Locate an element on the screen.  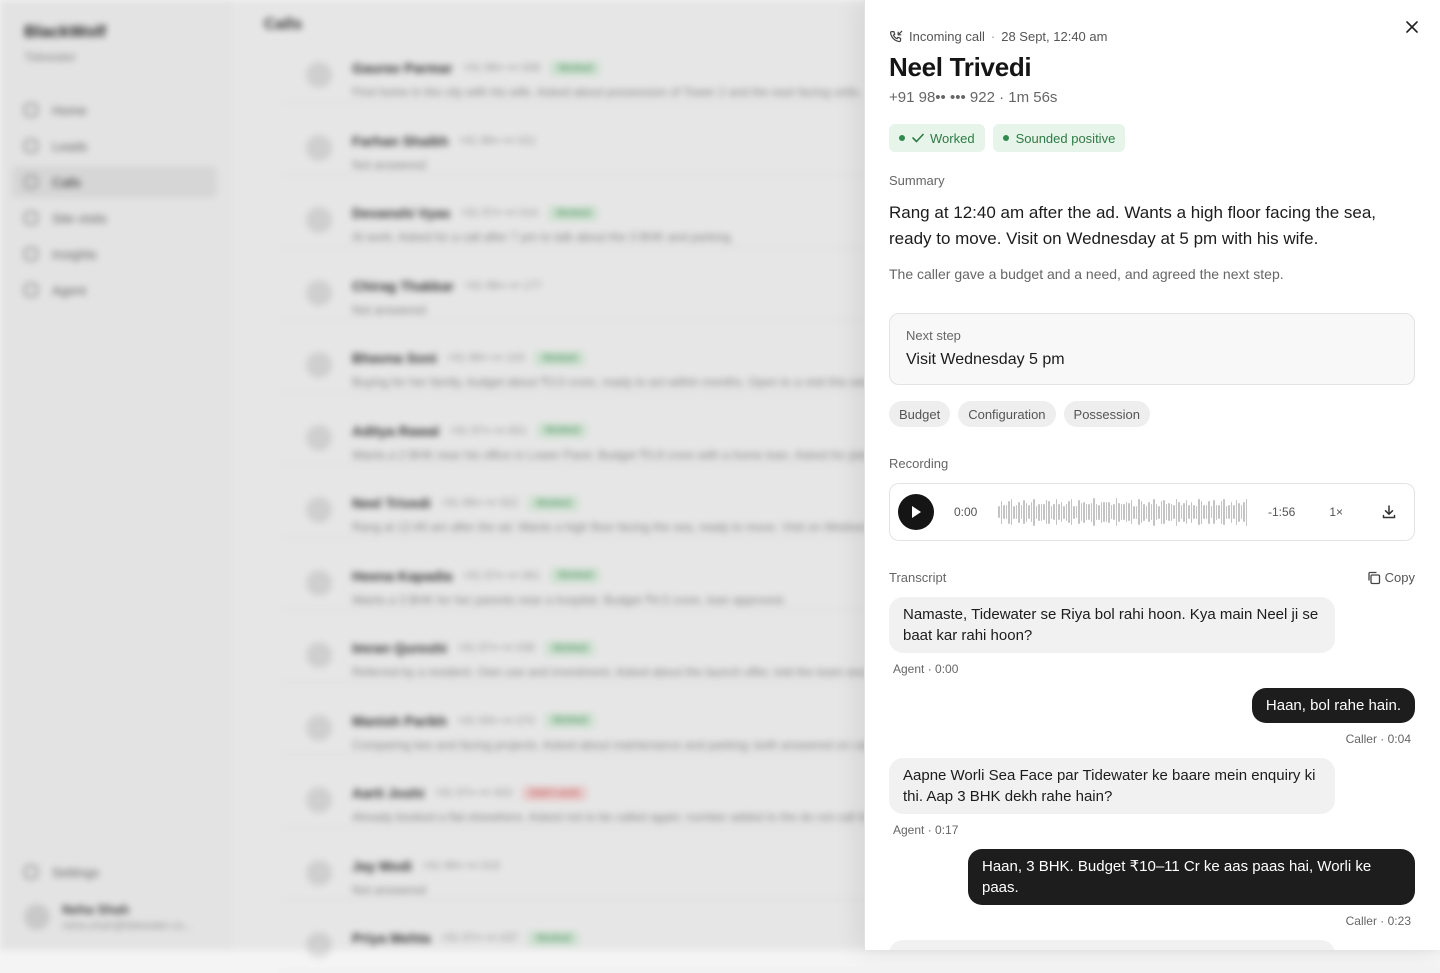
recording-label: Recording is located at coordinates (1152, 463).